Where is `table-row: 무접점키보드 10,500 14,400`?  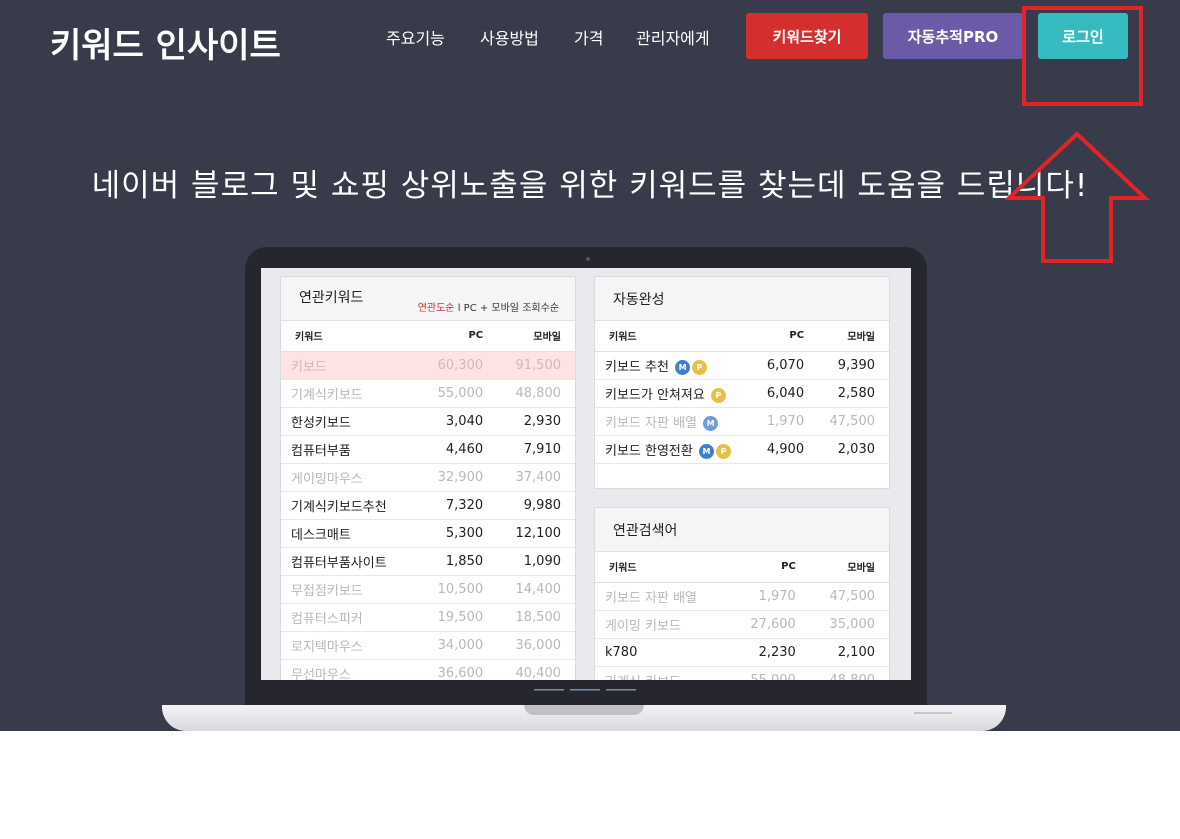
table-row: 무접점키보드 10,500 14,400 is located at coordinates (428, 589).